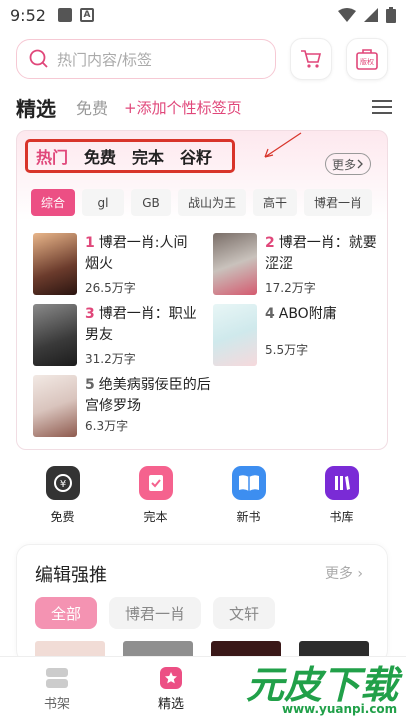 This screenshot has width=406, height=721. I want to click on nav-label: 精选, so click(170, 704).